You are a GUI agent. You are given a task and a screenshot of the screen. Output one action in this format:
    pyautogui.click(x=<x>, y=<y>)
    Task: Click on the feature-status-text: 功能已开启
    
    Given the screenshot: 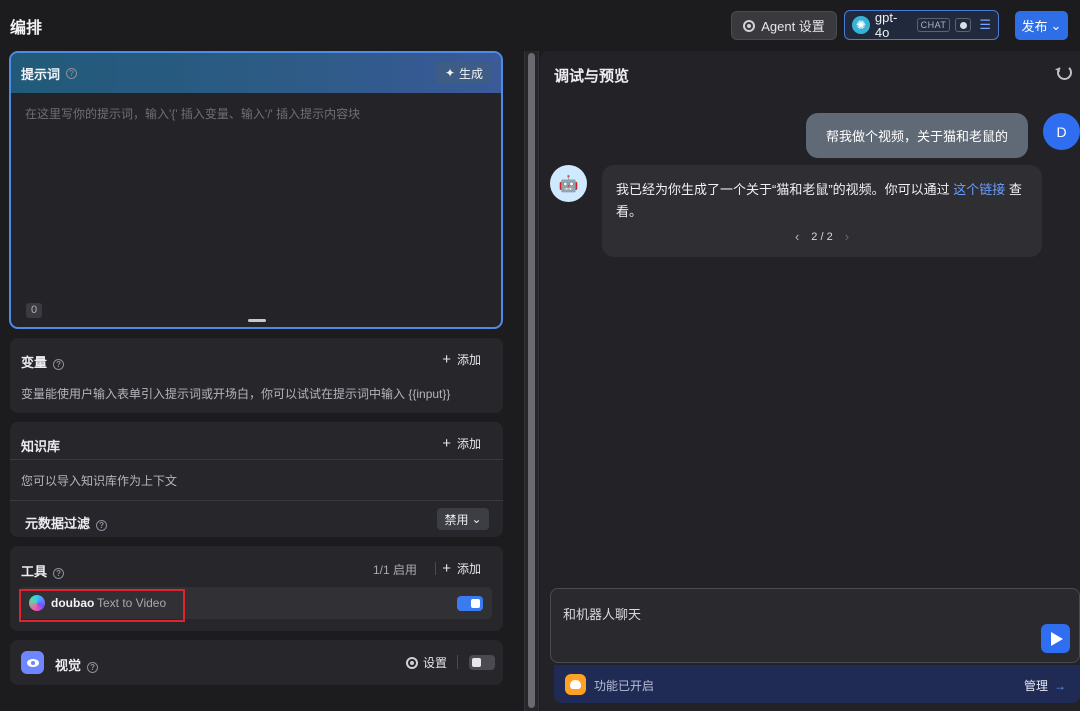 What is the action you would take?
    pyautogui.click(x=624, y=686)
    